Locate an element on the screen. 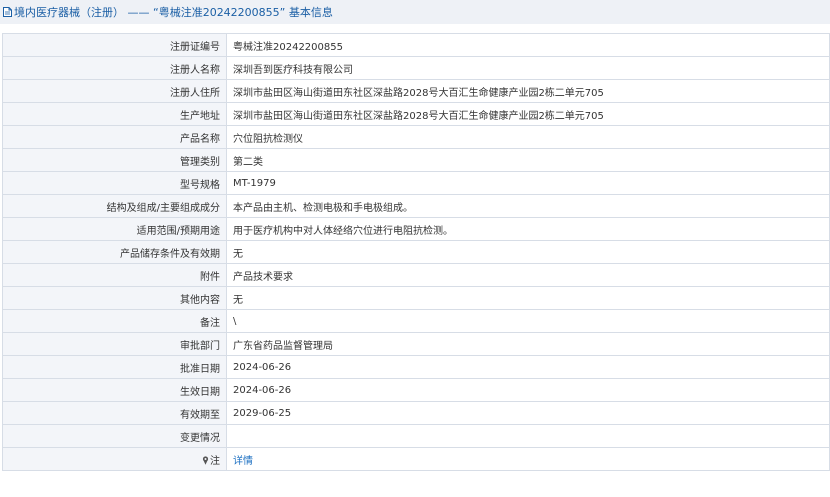 The width and height of the screenshot is (830, 497). table-row: 其他内容无 is located at coordinates (416, 298).